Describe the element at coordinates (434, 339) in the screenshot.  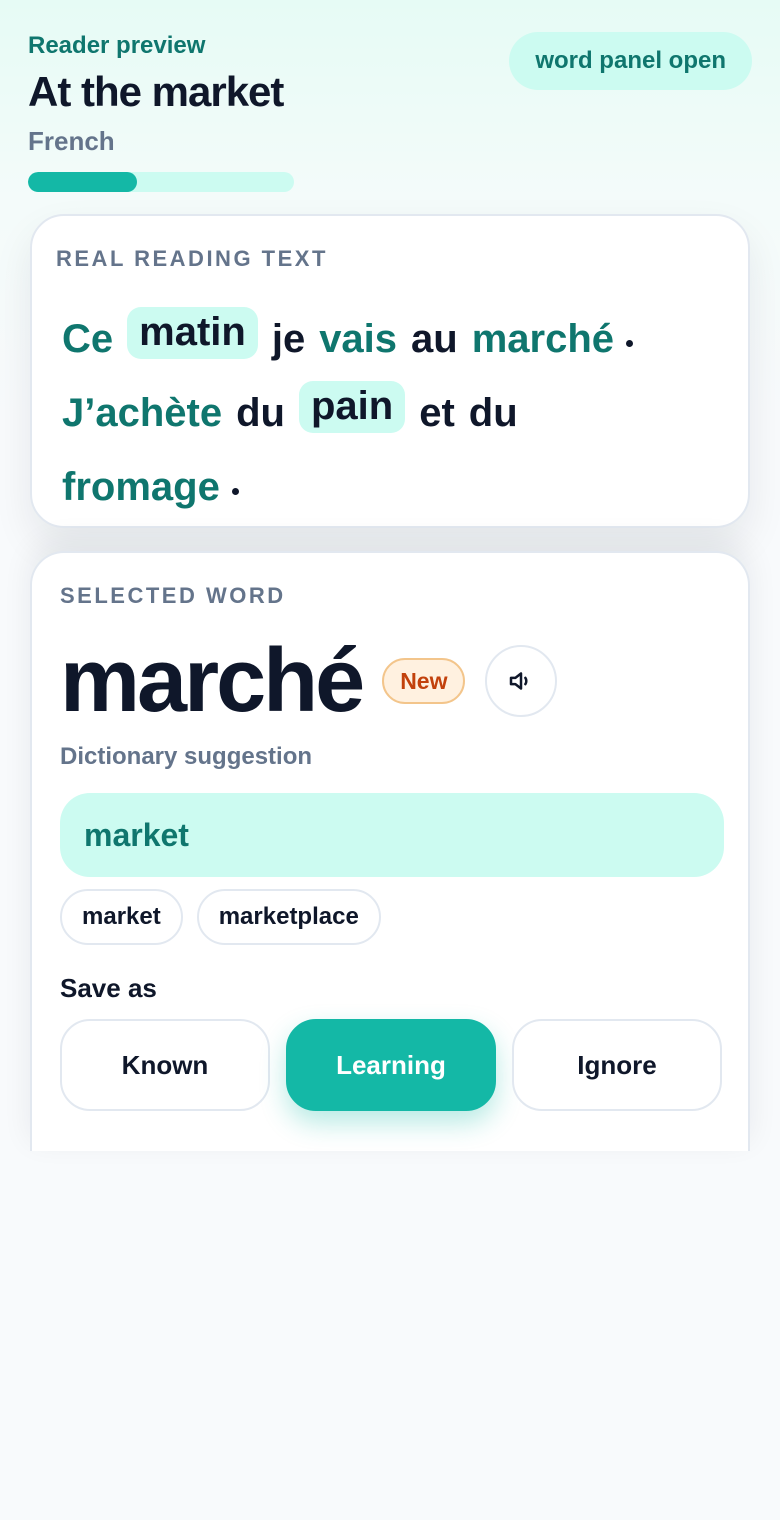
I see `reading-word-known: au` at that location.